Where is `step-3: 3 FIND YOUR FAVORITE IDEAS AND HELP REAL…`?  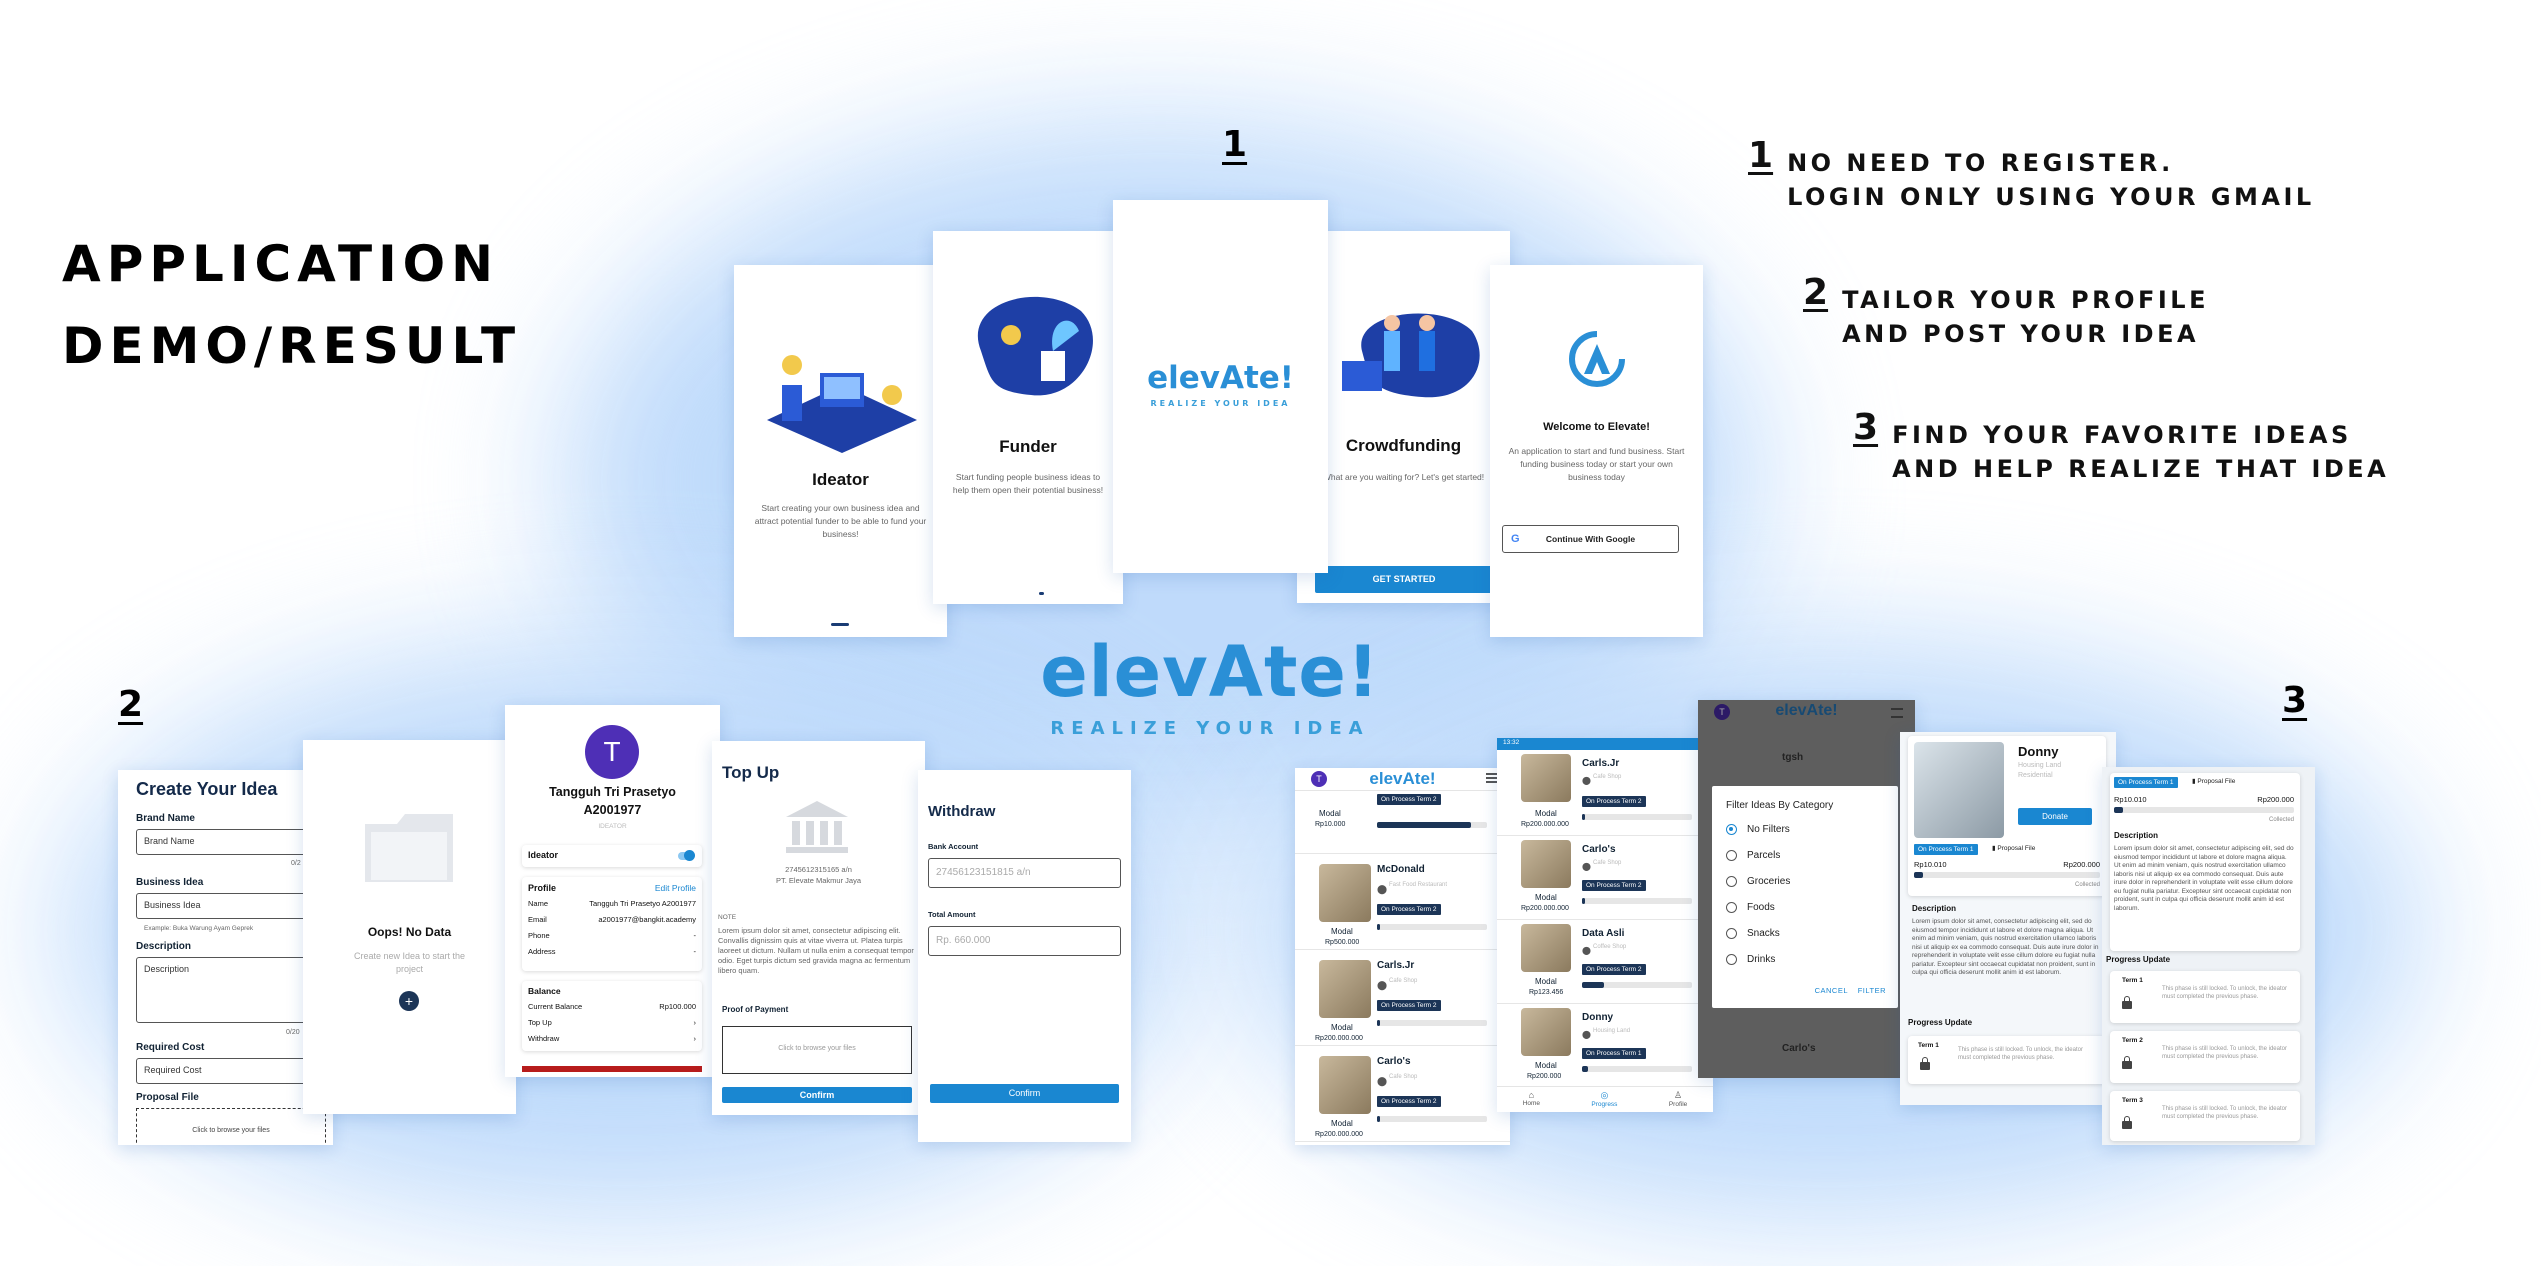 step-3: 3 FIND YOUR FAVORITE IDEAS AND HELP REAL… is located at coordinates (2121, 448).